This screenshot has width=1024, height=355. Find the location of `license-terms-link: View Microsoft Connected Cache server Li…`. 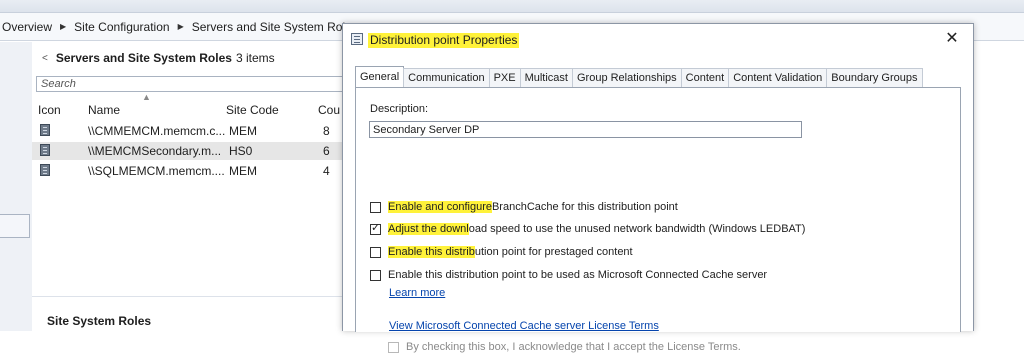

license-terms-link: View Microsoft Connected Cache server Li… is located at coordinates (524, 326).